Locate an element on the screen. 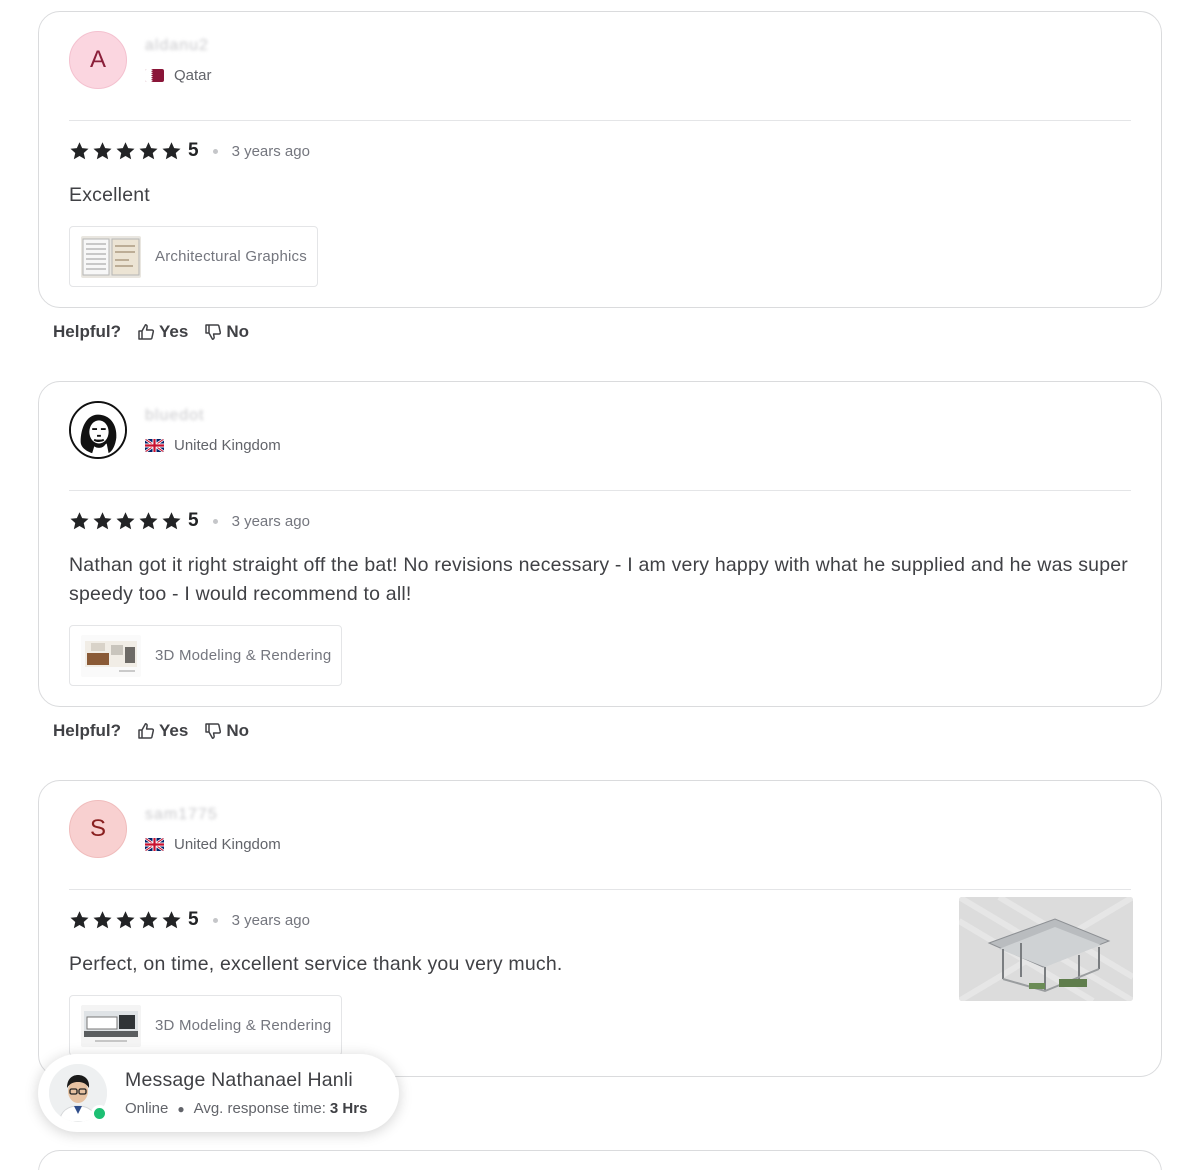 Image resolution: width=1200 pixels, height=1170 pixels. gig-chip: Architectural Graphics is located at coordinates (193, 256).